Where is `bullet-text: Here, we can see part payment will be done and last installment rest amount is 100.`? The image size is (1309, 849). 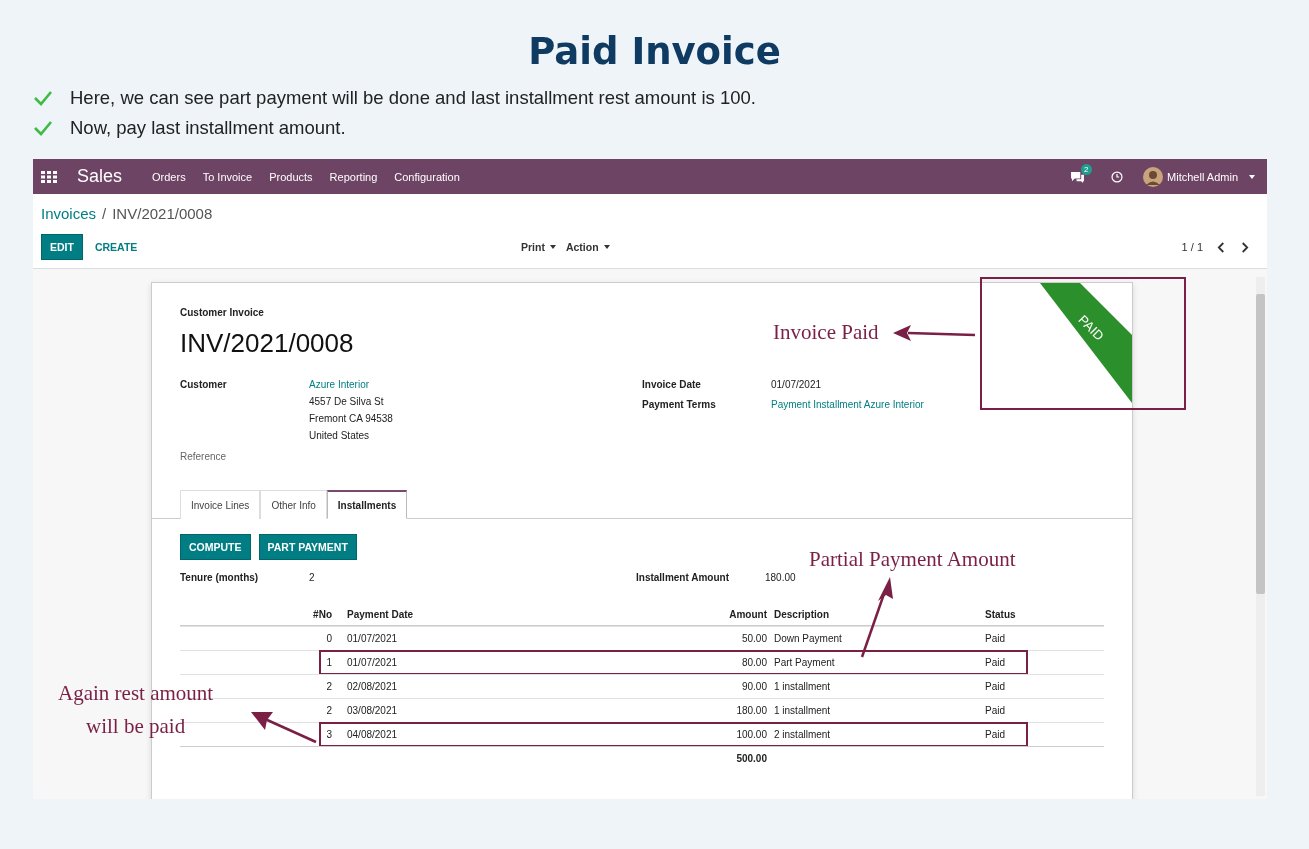 bullet-text: Here, we can see part payment will be done and last installment rest amount is 100. is located at coordinates (413, 98).